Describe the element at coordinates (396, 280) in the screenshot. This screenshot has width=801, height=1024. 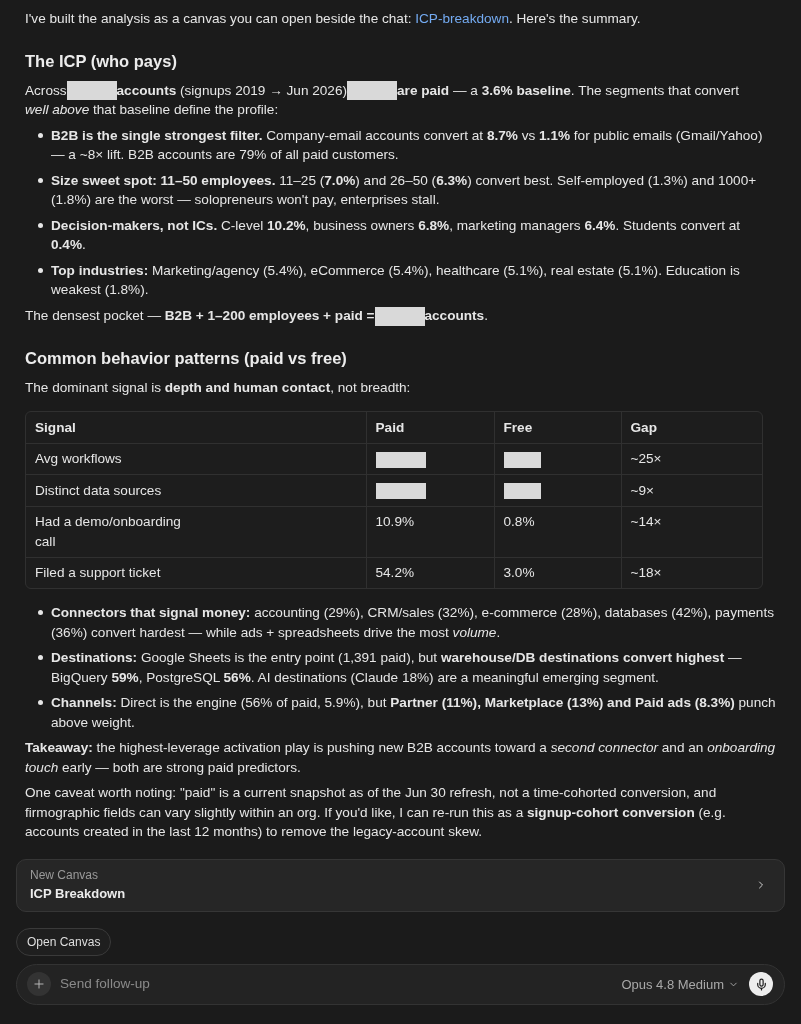
I see `bullet-text: Top industries: Marketing/agency (5.4%), eCommerce (5.4%), healthcare (5.1%), real estate (5.1%). Education is weakest (1.8%).` at that location.